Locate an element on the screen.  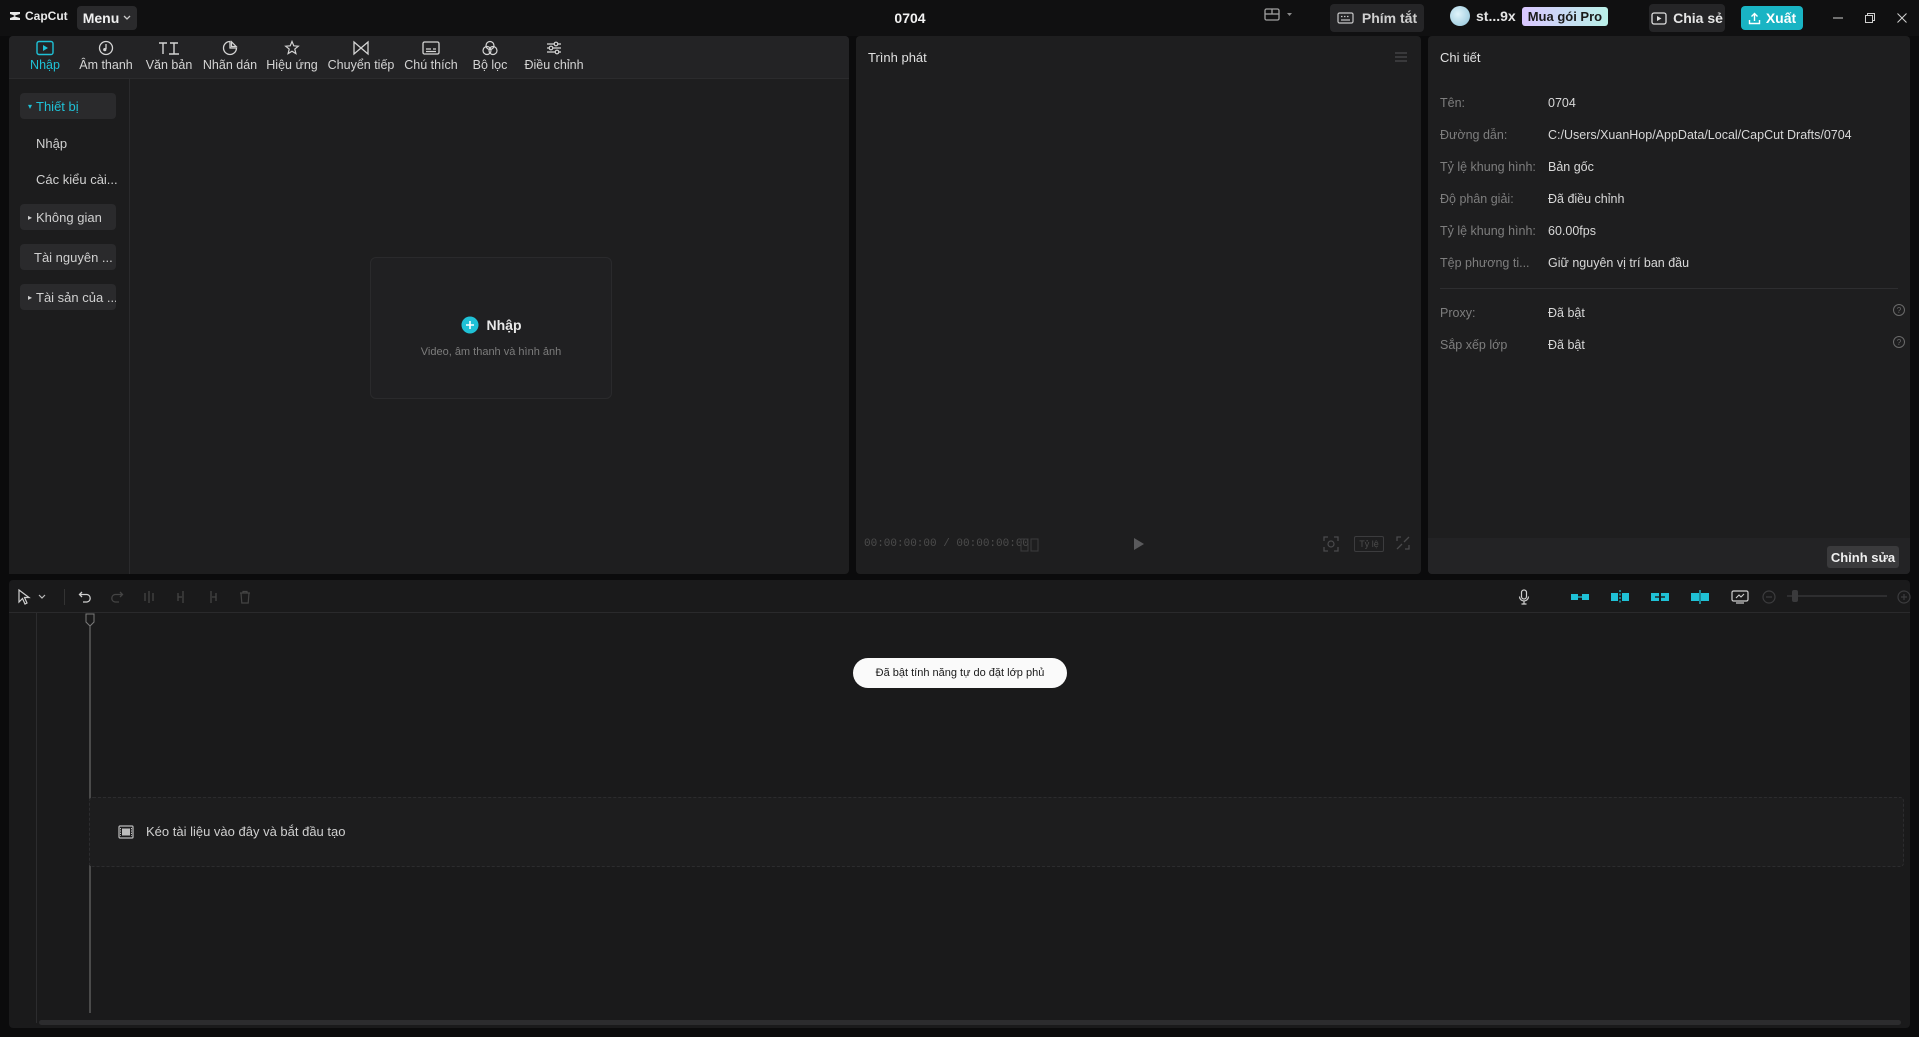
keyboard-icon is located at coordinates (1345, 18).